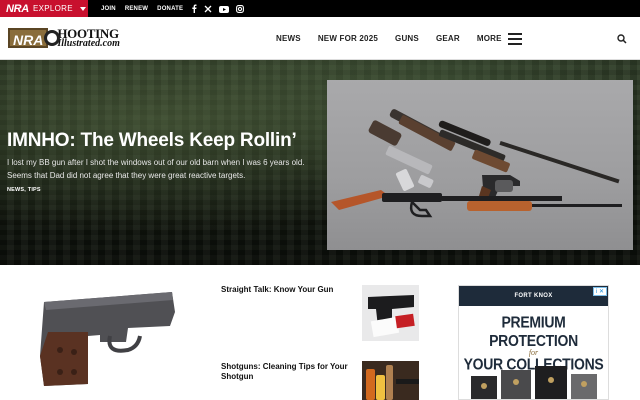 This screenshot has width=640, height=400. Describe the element at coordinates (390, 313) in the screenshot. I see `story-thumb-straight-talk` at that location.